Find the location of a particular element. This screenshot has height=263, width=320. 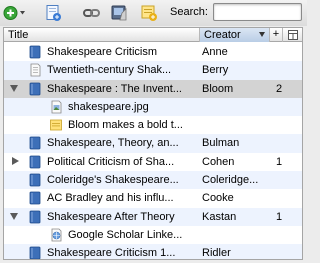

table-header: Title Creator + is located at coordinates (153, 35).